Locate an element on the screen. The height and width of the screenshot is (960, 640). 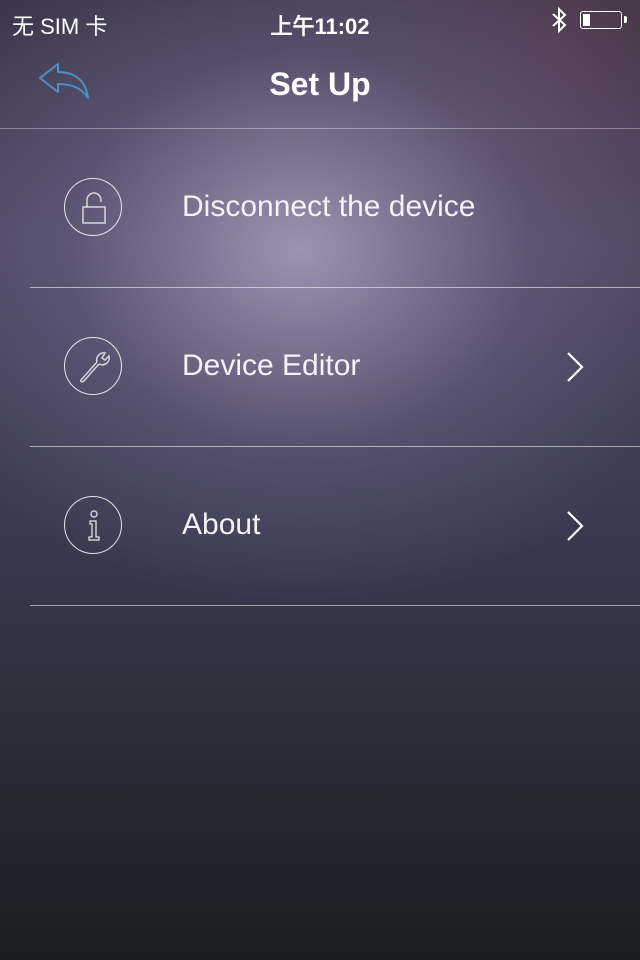
status-bar: 无 SIM 卡 上午11:02 is located at coordinates (320, 20).